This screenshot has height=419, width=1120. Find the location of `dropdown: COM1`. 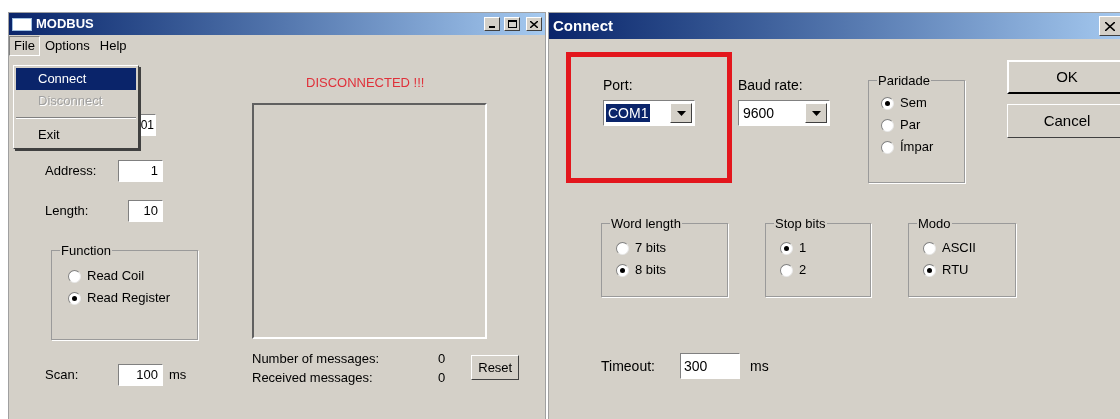

dropdown: COM1 is located at coordinates (649, 113).